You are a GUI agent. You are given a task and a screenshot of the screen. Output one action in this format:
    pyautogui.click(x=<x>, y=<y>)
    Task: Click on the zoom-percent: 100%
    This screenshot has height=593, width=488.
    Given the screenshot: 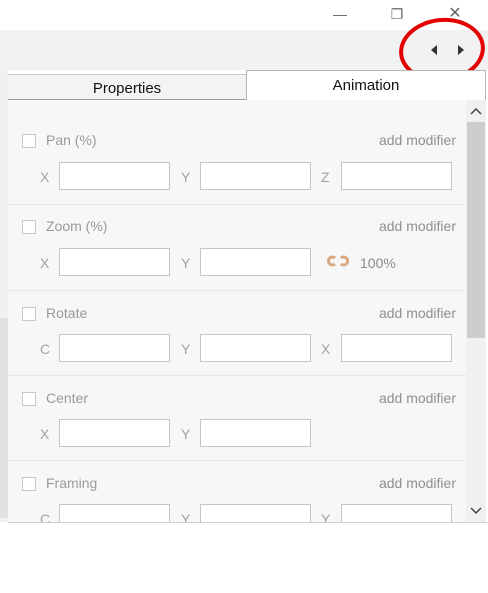 What is the action you would take?
    pyautogui.click(x=378, y=263)
    